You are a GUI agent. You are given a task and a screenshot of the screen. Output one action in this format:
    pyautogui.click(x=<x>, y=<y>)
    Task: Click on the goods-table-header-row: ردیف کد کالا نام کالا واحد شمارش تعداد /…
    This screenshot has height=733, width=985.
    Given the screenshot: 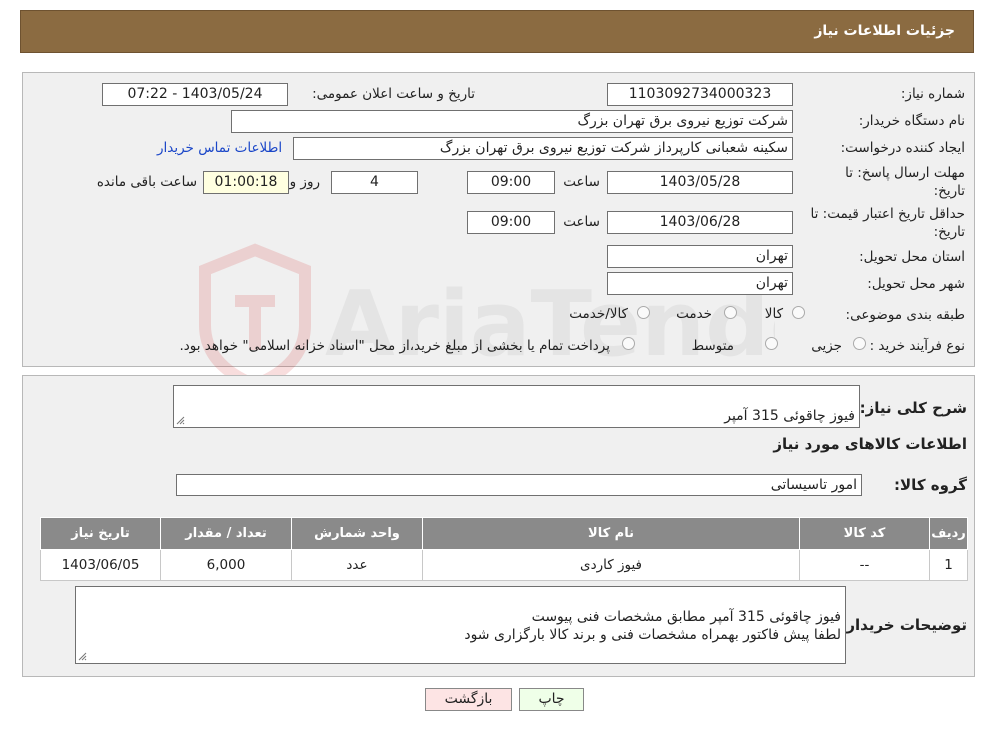 What is the action you would take?
    pyautogui.click(x=504, y=533)
    